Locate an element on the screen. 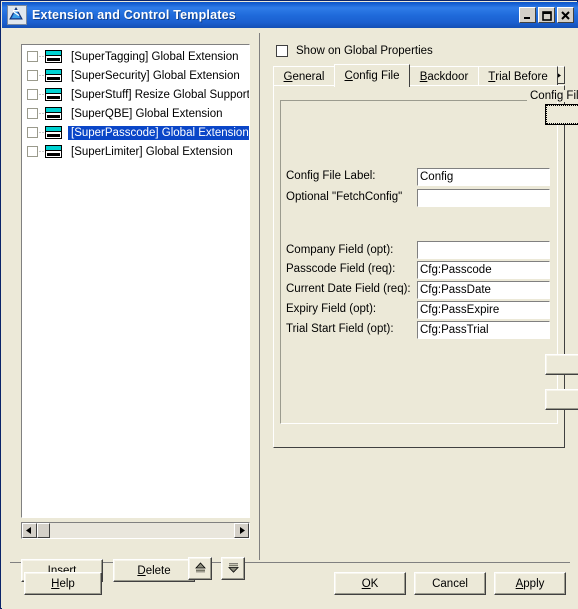 Image resolution: width=578 pixels, height=609 pixels. help-button: Help is located at coordinates (63, 583).